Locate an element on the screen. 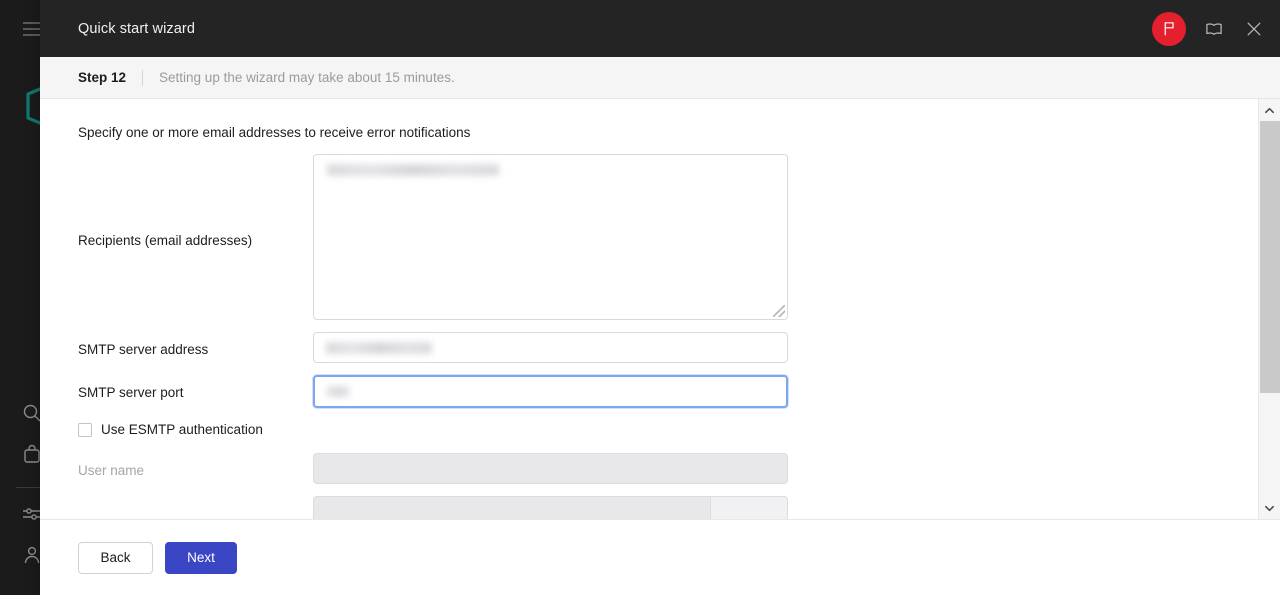  scroll-up-button is located at coordinates (1269, 110).